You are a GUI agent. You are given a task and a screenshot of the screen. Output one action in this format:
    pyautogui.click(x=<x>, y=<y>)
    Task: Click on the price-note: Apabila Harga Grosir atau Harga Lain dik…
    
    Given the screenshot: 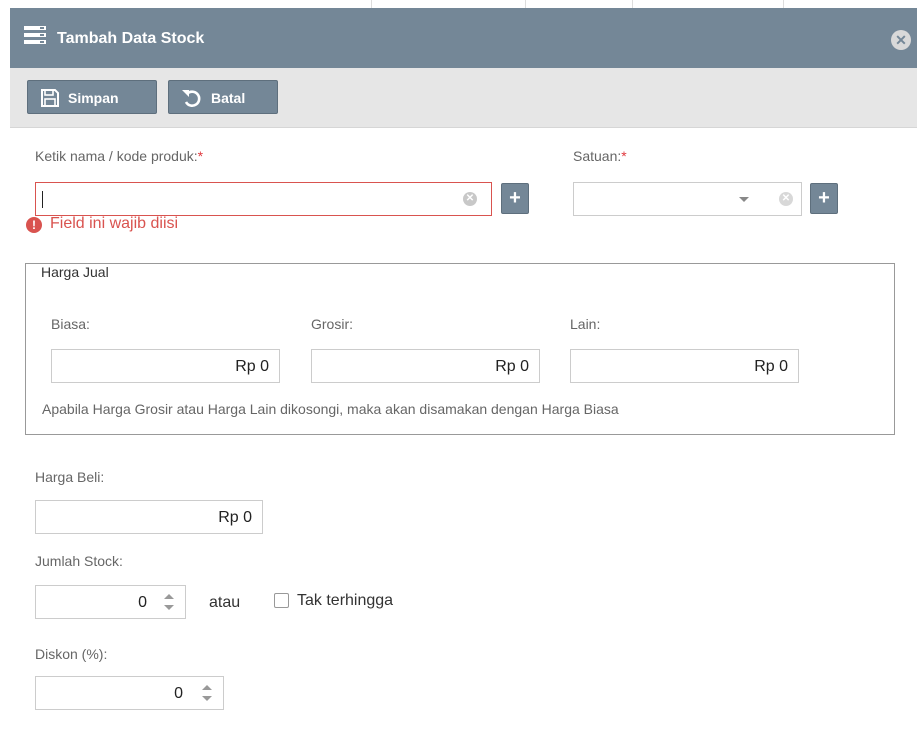 What is the action you would take?
    pyautogui.click(x=330, y=409)
    